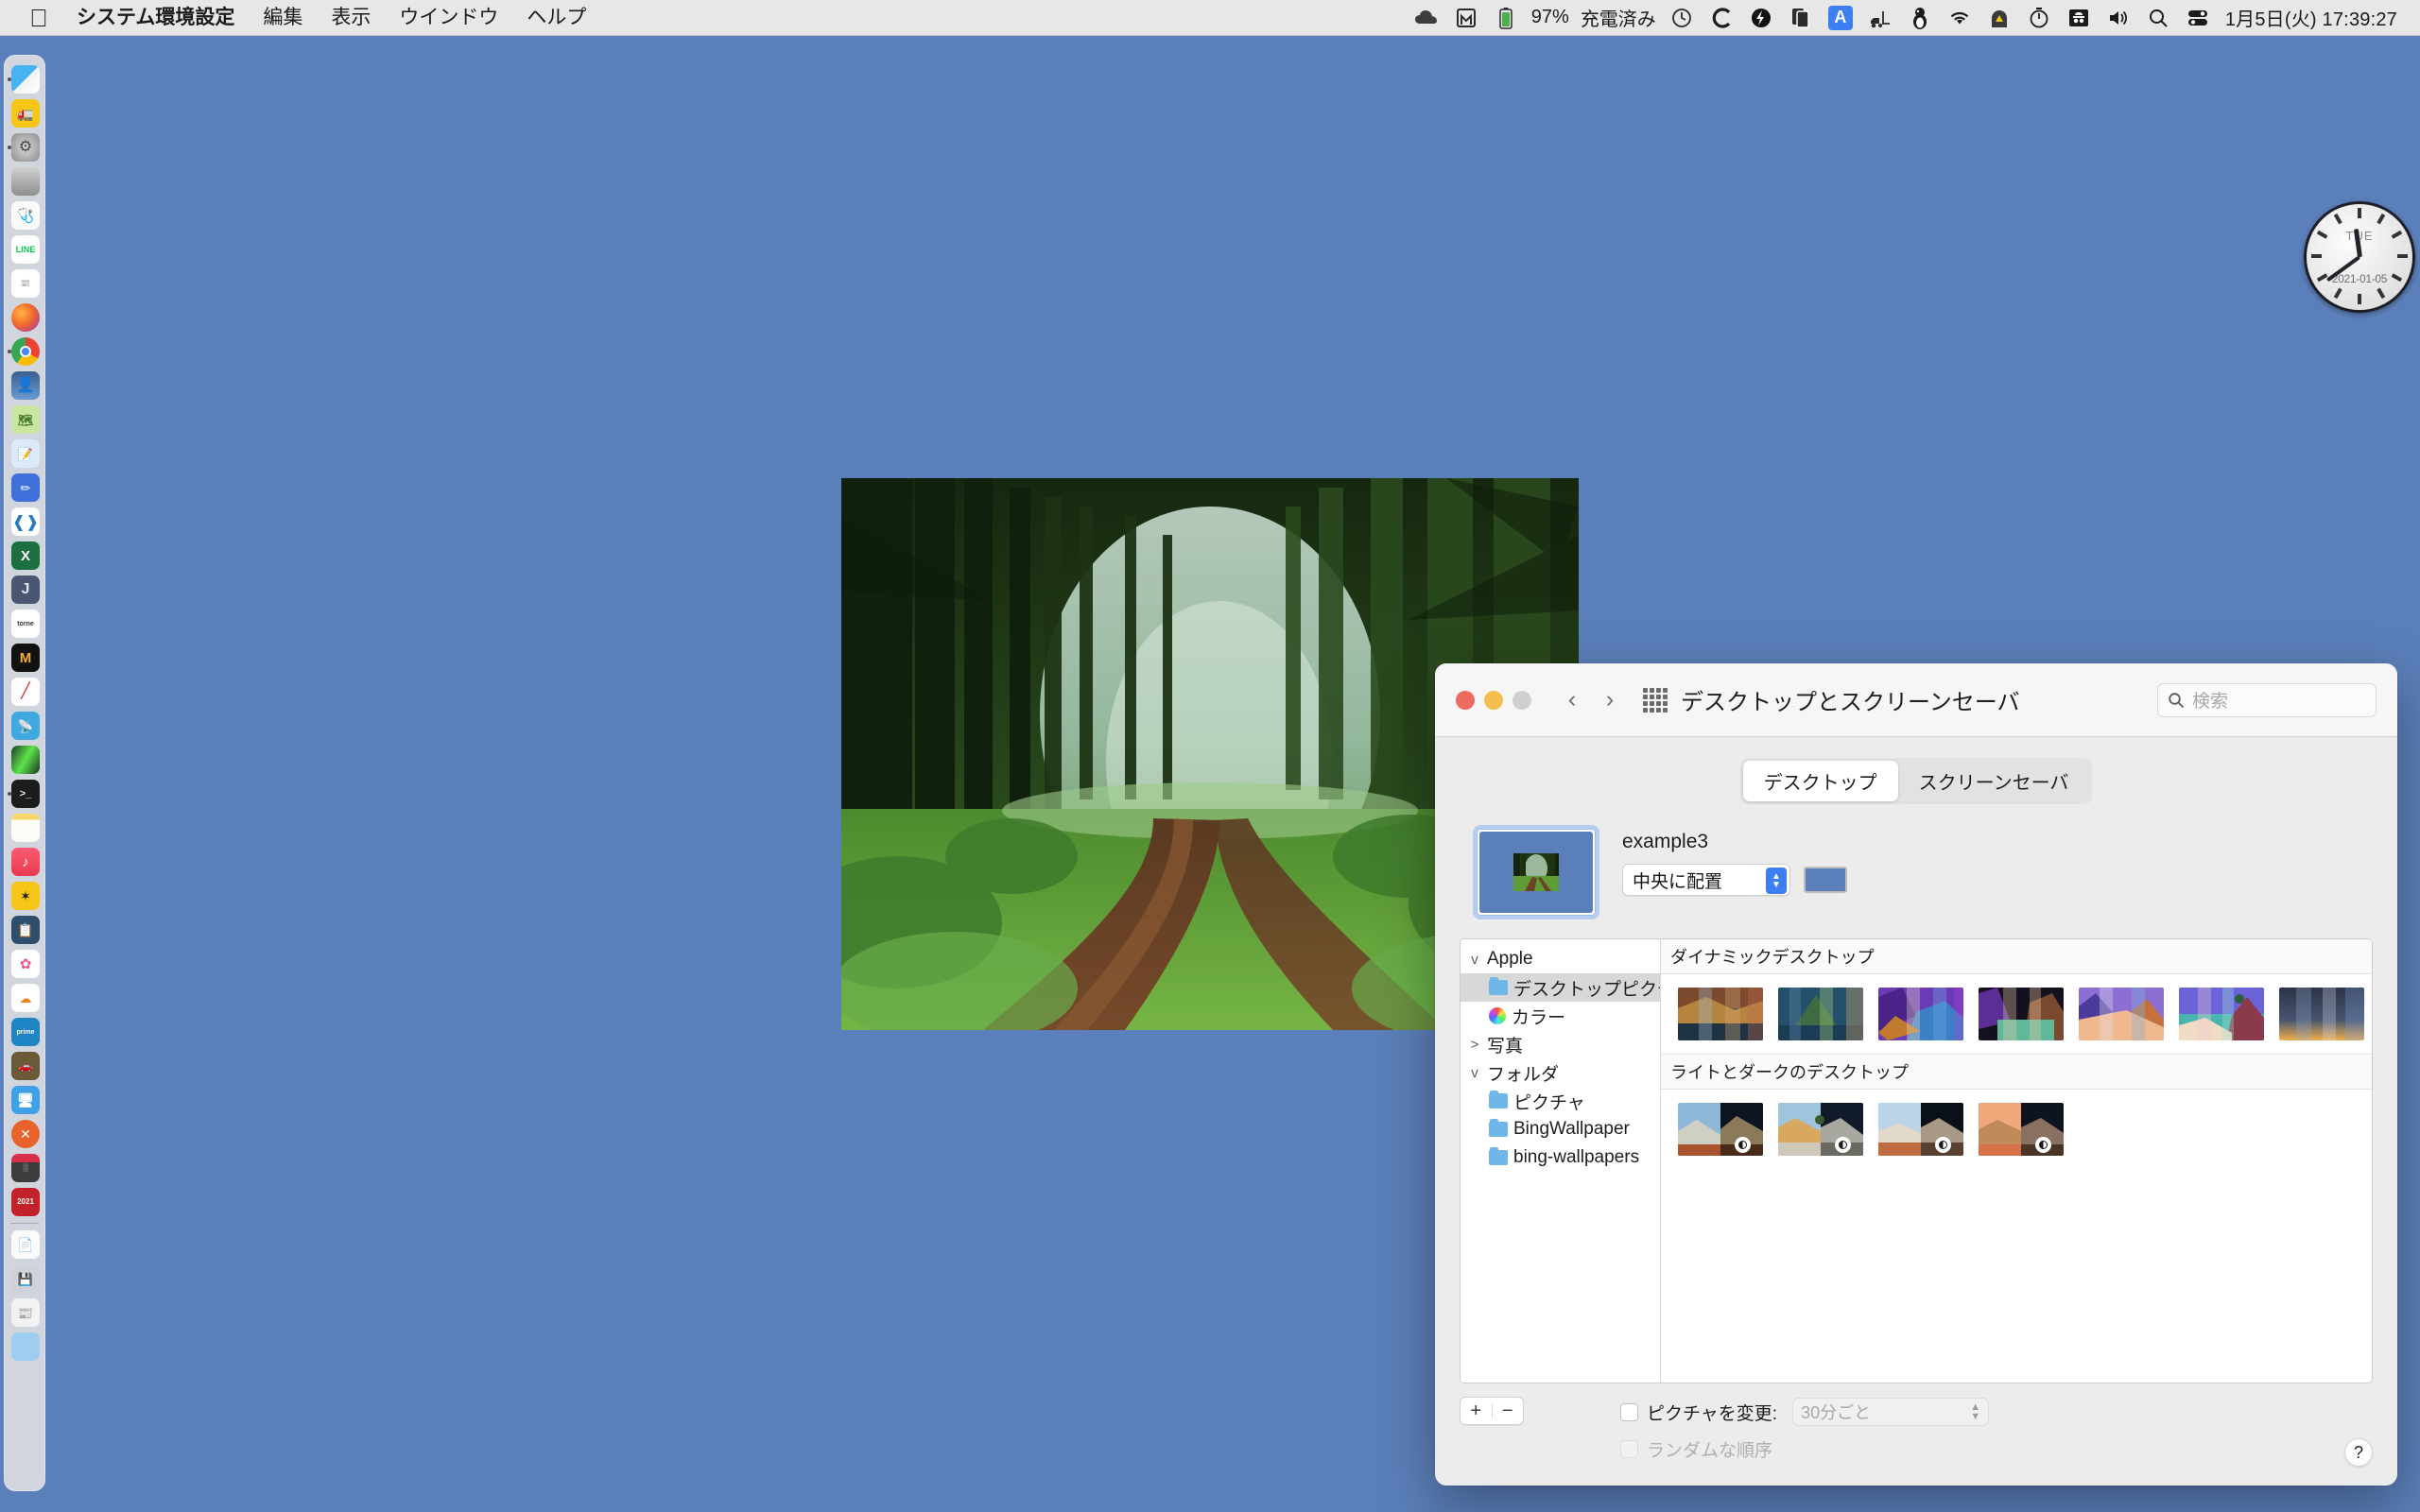  What do you see at coordinates (2321, 1014) in the screenshot?
I see `thumb-solar-gradients` at bounding box center [2321, 1014].